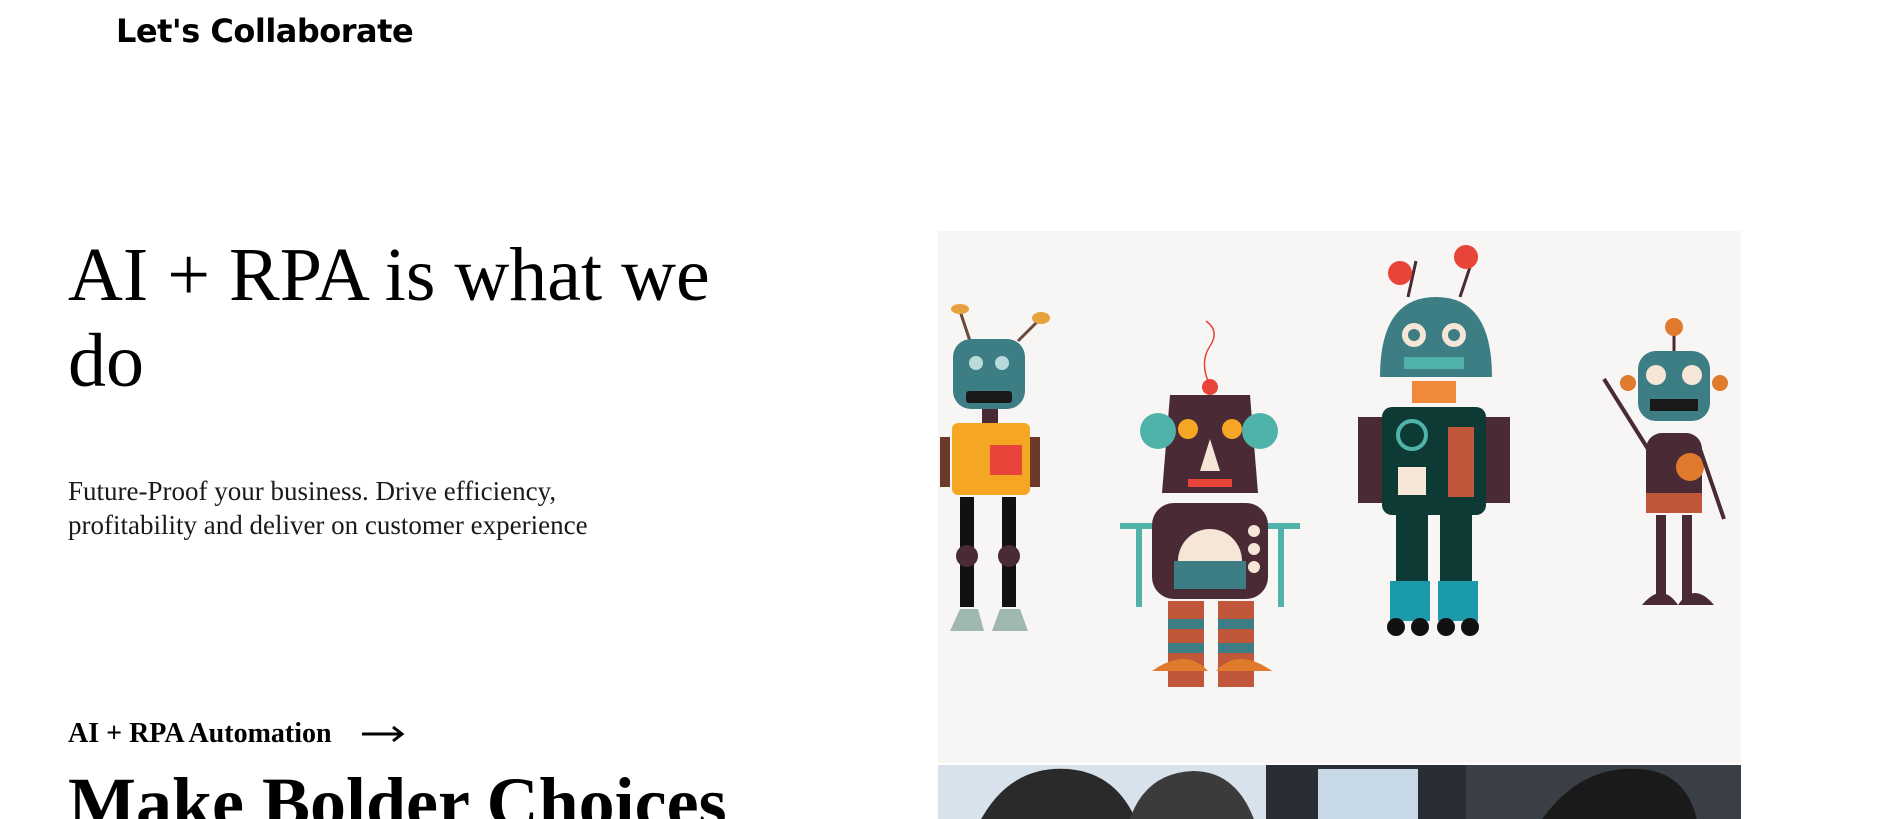 Image resolution: width=1894 pixels, height=819 pixels. What do you see at coordinates (397, 791) in the screenshot?
I see `section-heading: Make Bolder Choices` at bounding box center [397, 791].